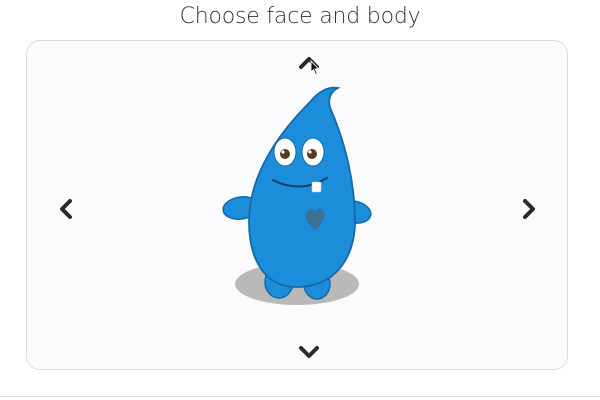 The width and height of the screenshot is (600, 400). I want to click on chevron-down-icon, so click(309, 352).